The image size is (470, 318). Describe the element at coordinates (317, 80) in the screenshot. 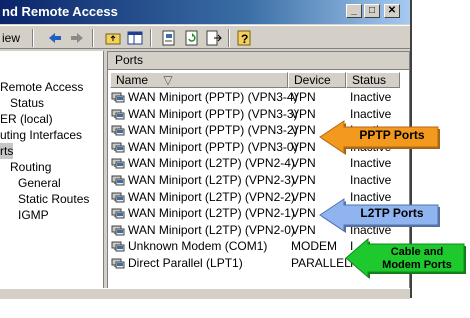

I see `column-header-device: Device` at that location.